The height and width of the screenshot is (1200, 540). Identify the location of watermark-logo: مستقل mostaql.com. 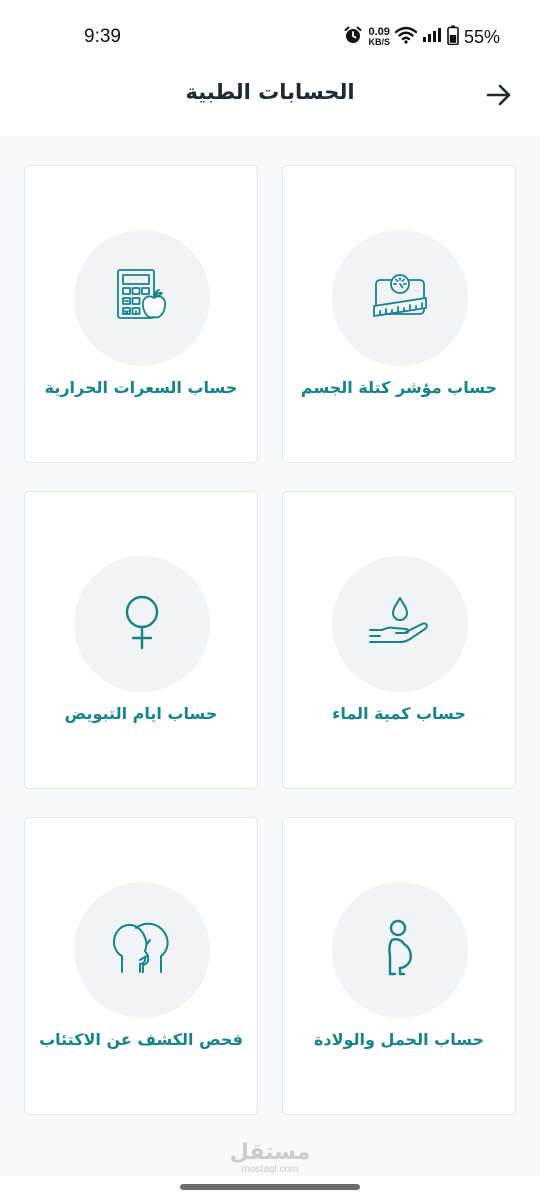
(270, 1159).